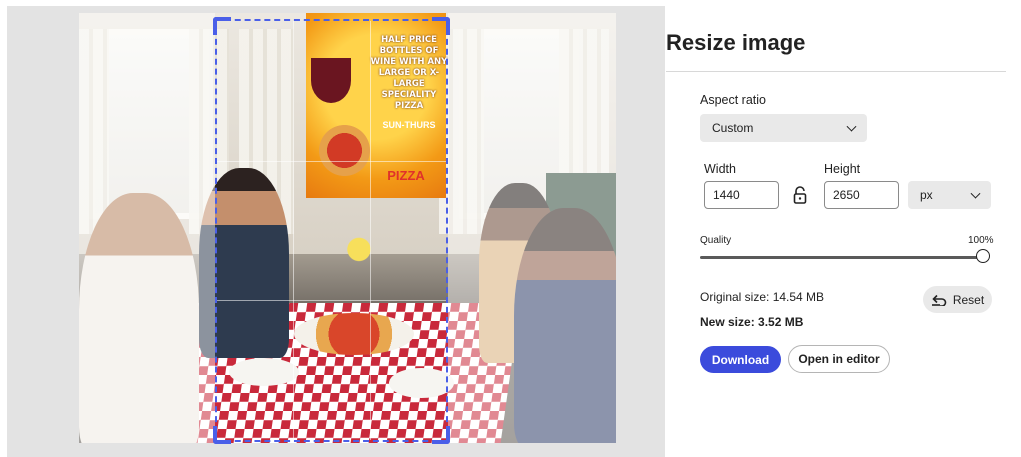  Describe the element at coordinates (147, 228) in the screenshot. I see `crop-shade-left` at that location.